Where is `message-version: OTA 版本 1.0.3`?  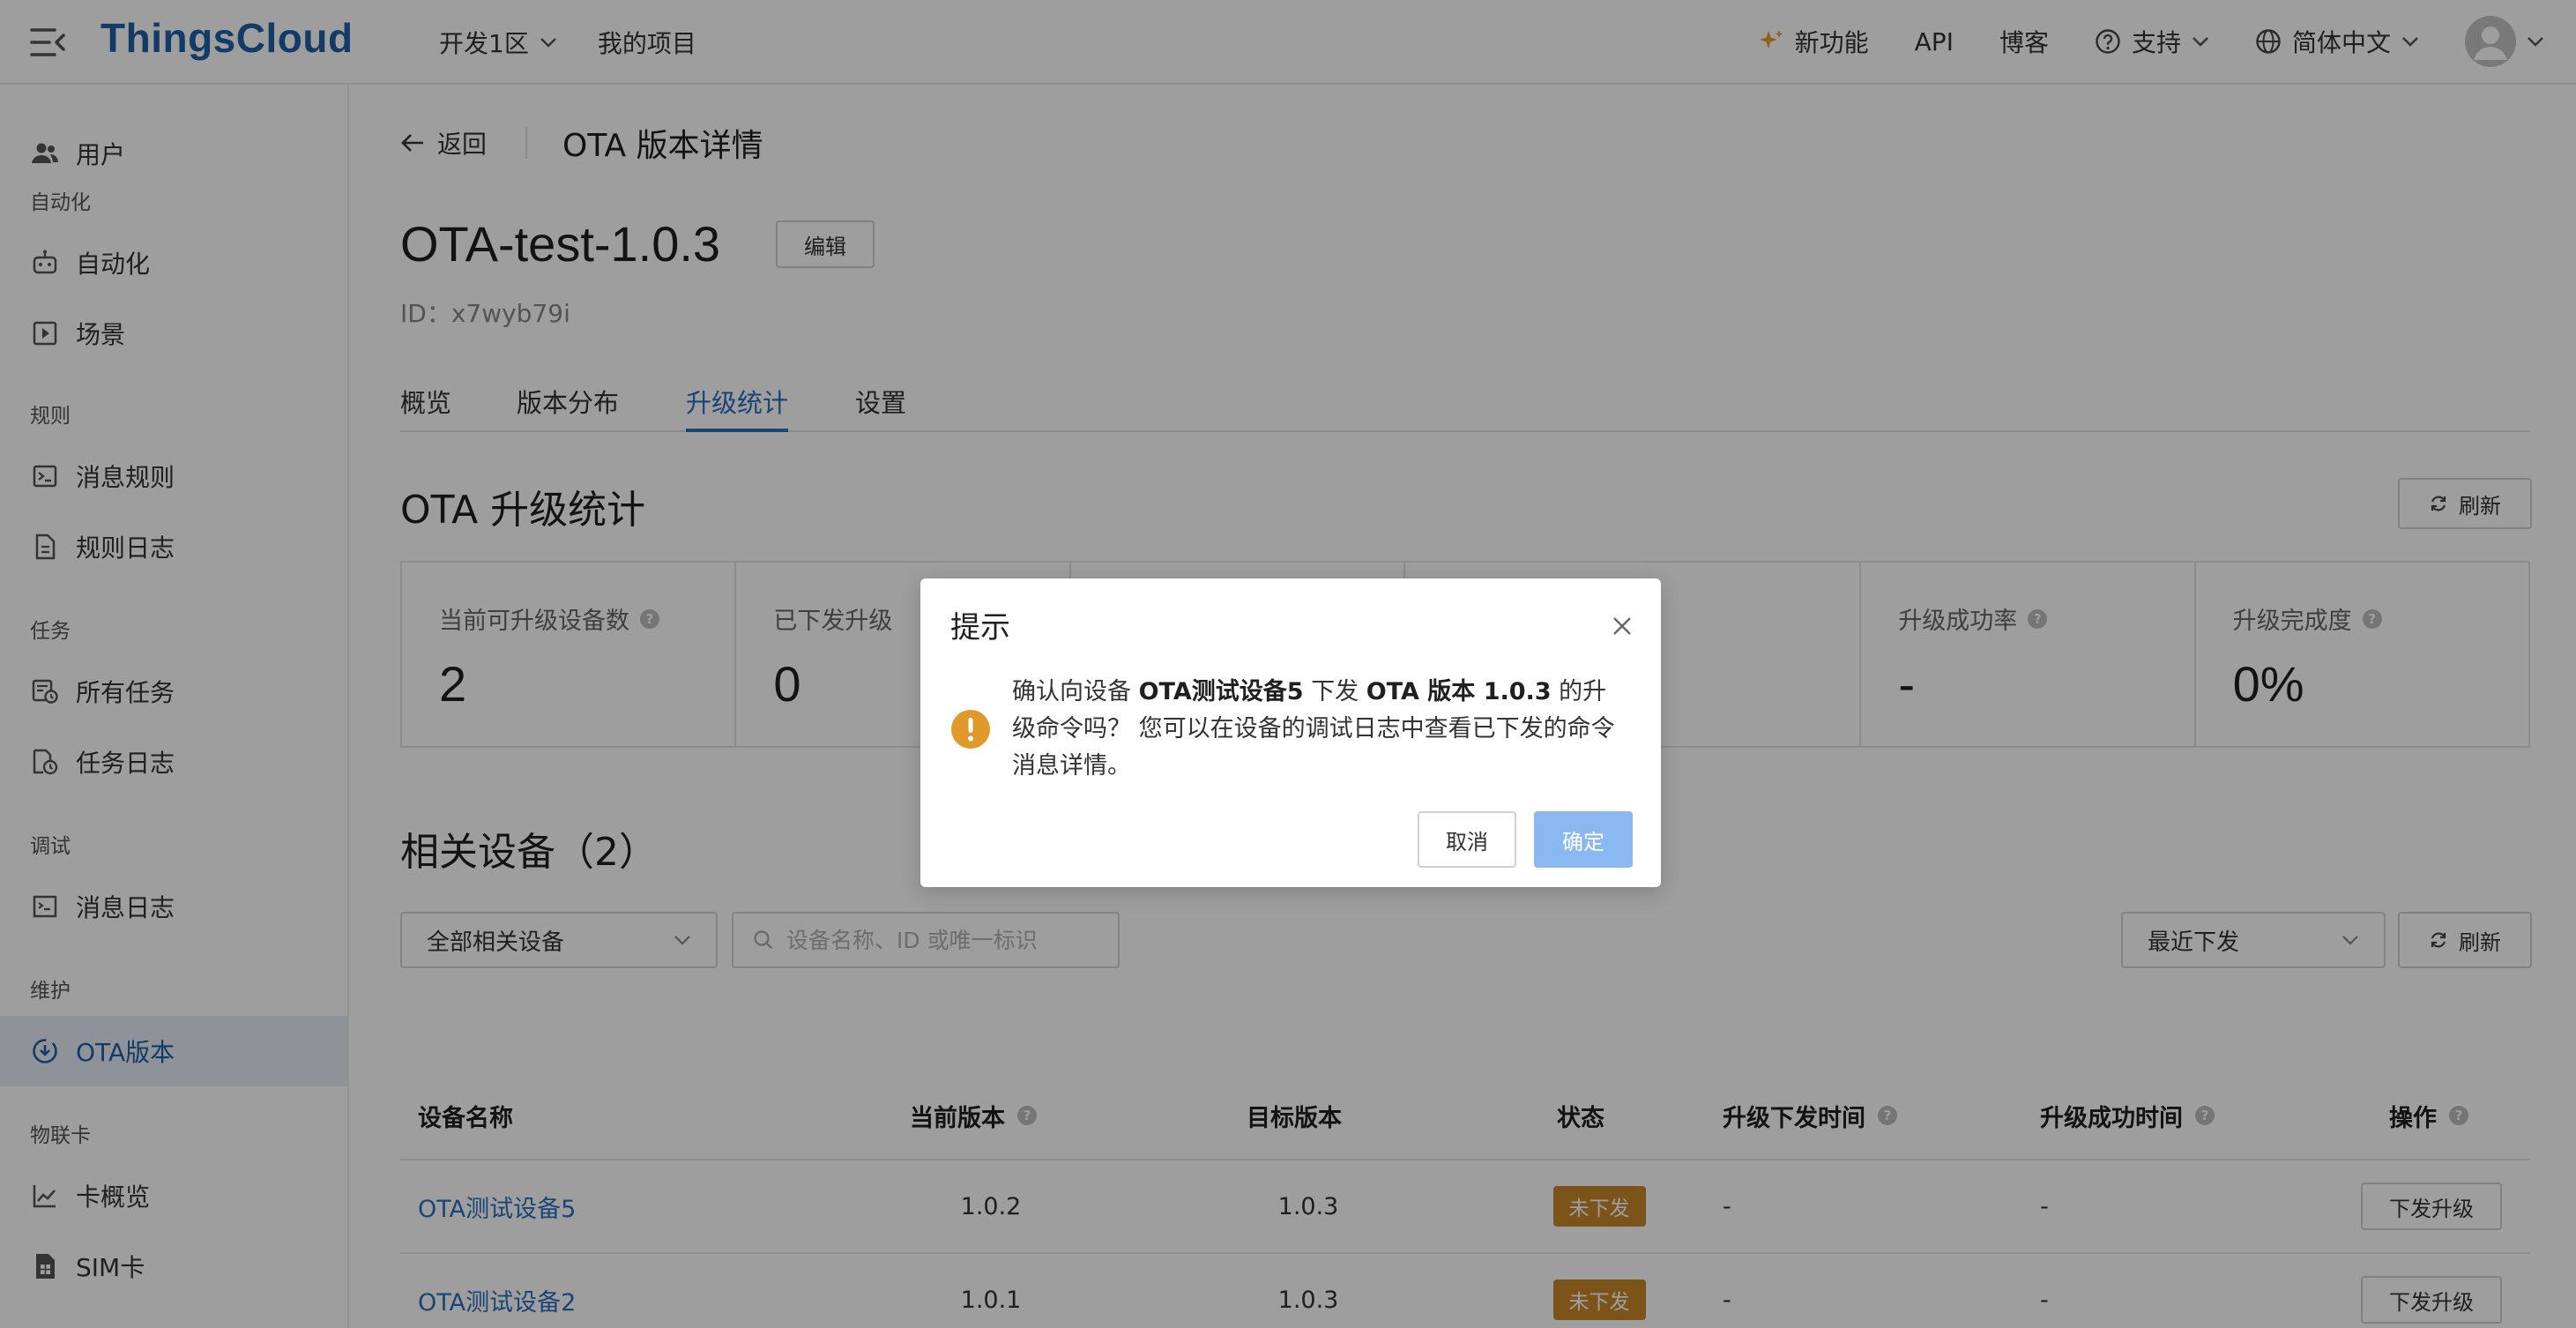 message-version: OTA 版本 1.0.3 is located at coordinates (1459, 691).